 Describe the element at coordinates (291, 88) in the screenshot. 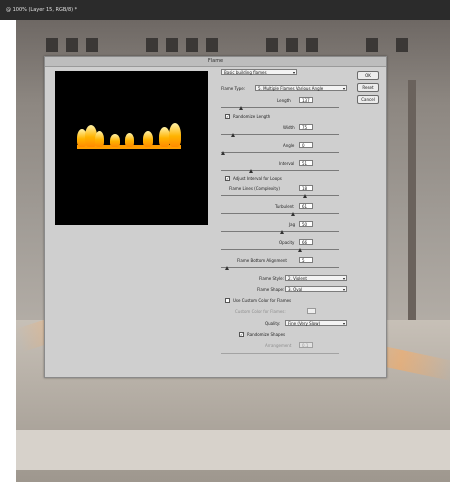

I see `flame-type-value: 5. Multiple Flames Various Angle` at that location.